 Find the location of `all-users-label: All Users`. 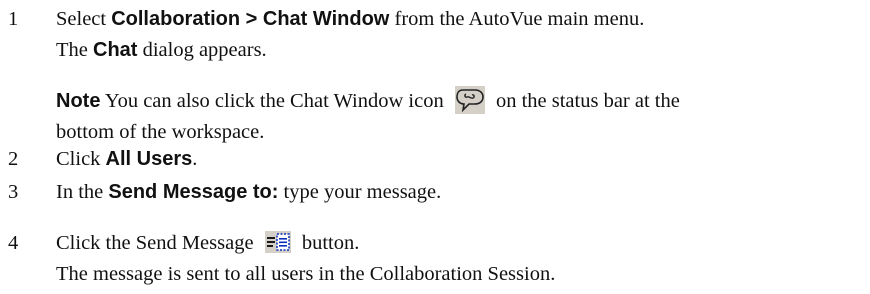

all-users-label: All Users is located at coordinates (149, 159).